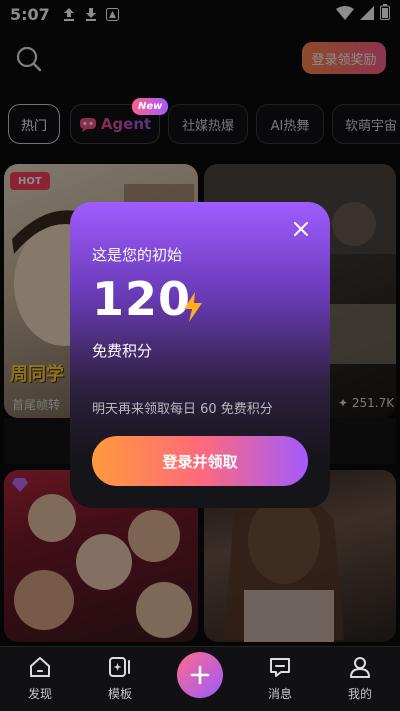 Image resolution: width=400 pixels, height=711 pixels. I want to click on nav-label: 我的, so click(359, 694).